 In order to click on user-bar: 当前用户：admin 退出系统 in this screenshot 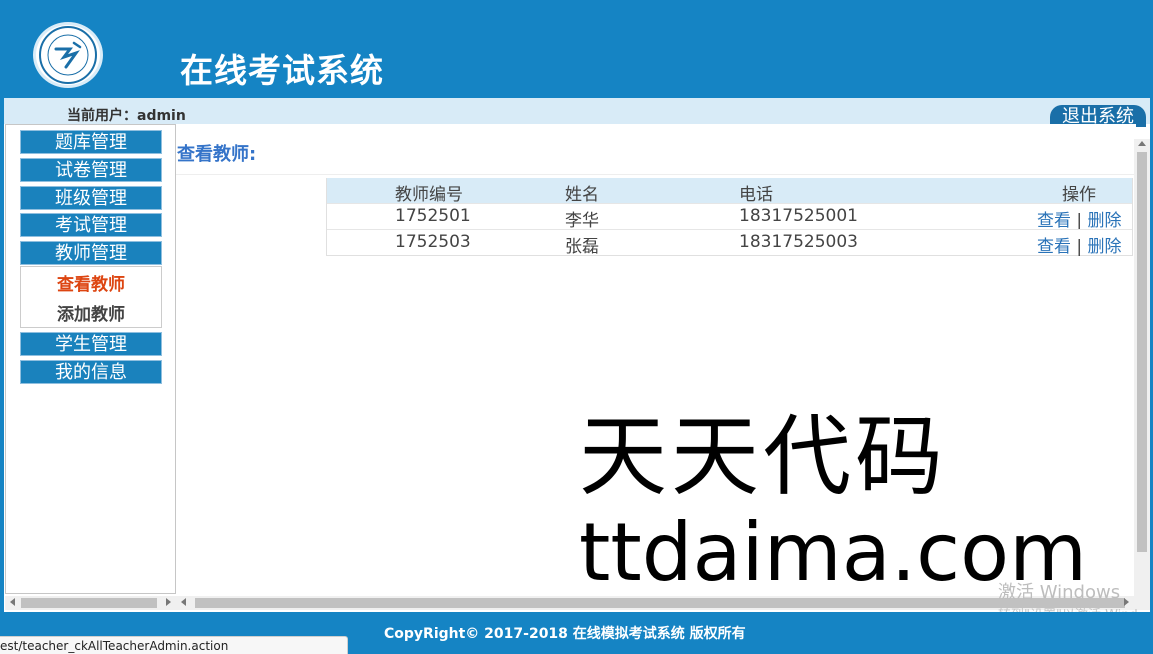, I will do `click(577, 112)`.